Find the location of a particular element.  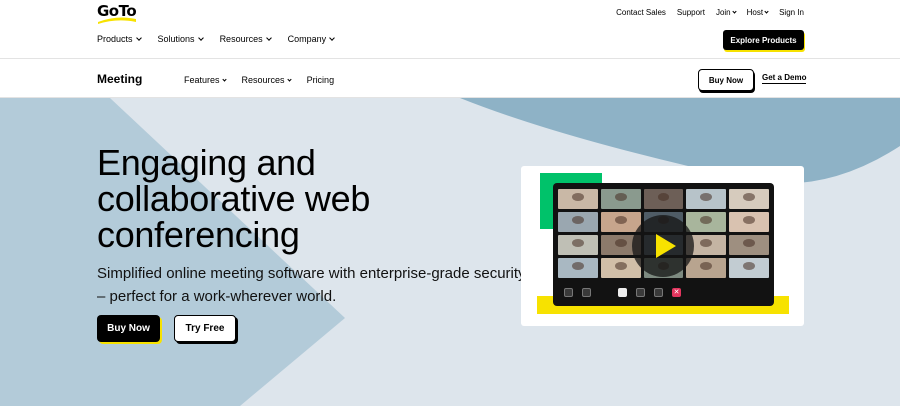

nav-solutions: Solutions is located at coordinates (180, 39).